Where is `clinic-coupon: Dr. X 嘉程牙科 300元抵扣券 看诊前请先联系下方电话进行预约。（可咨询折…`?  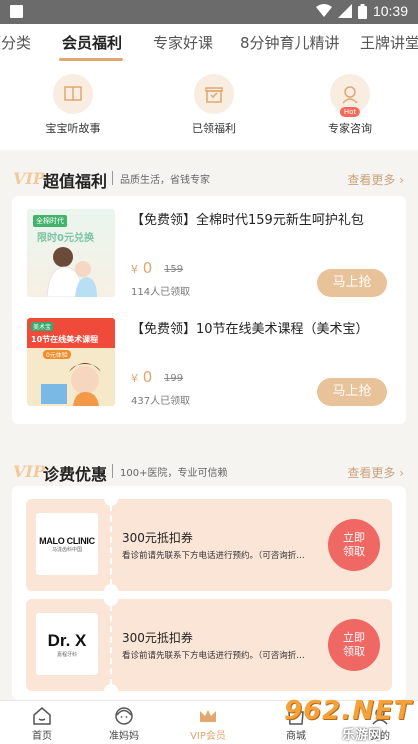
clinic-coupon: Dr. X 嘉程牙科 300元抵扣券 看诊前请先联系下方电话进行预约。（可咨询折… is located at coordinates (209, 645).